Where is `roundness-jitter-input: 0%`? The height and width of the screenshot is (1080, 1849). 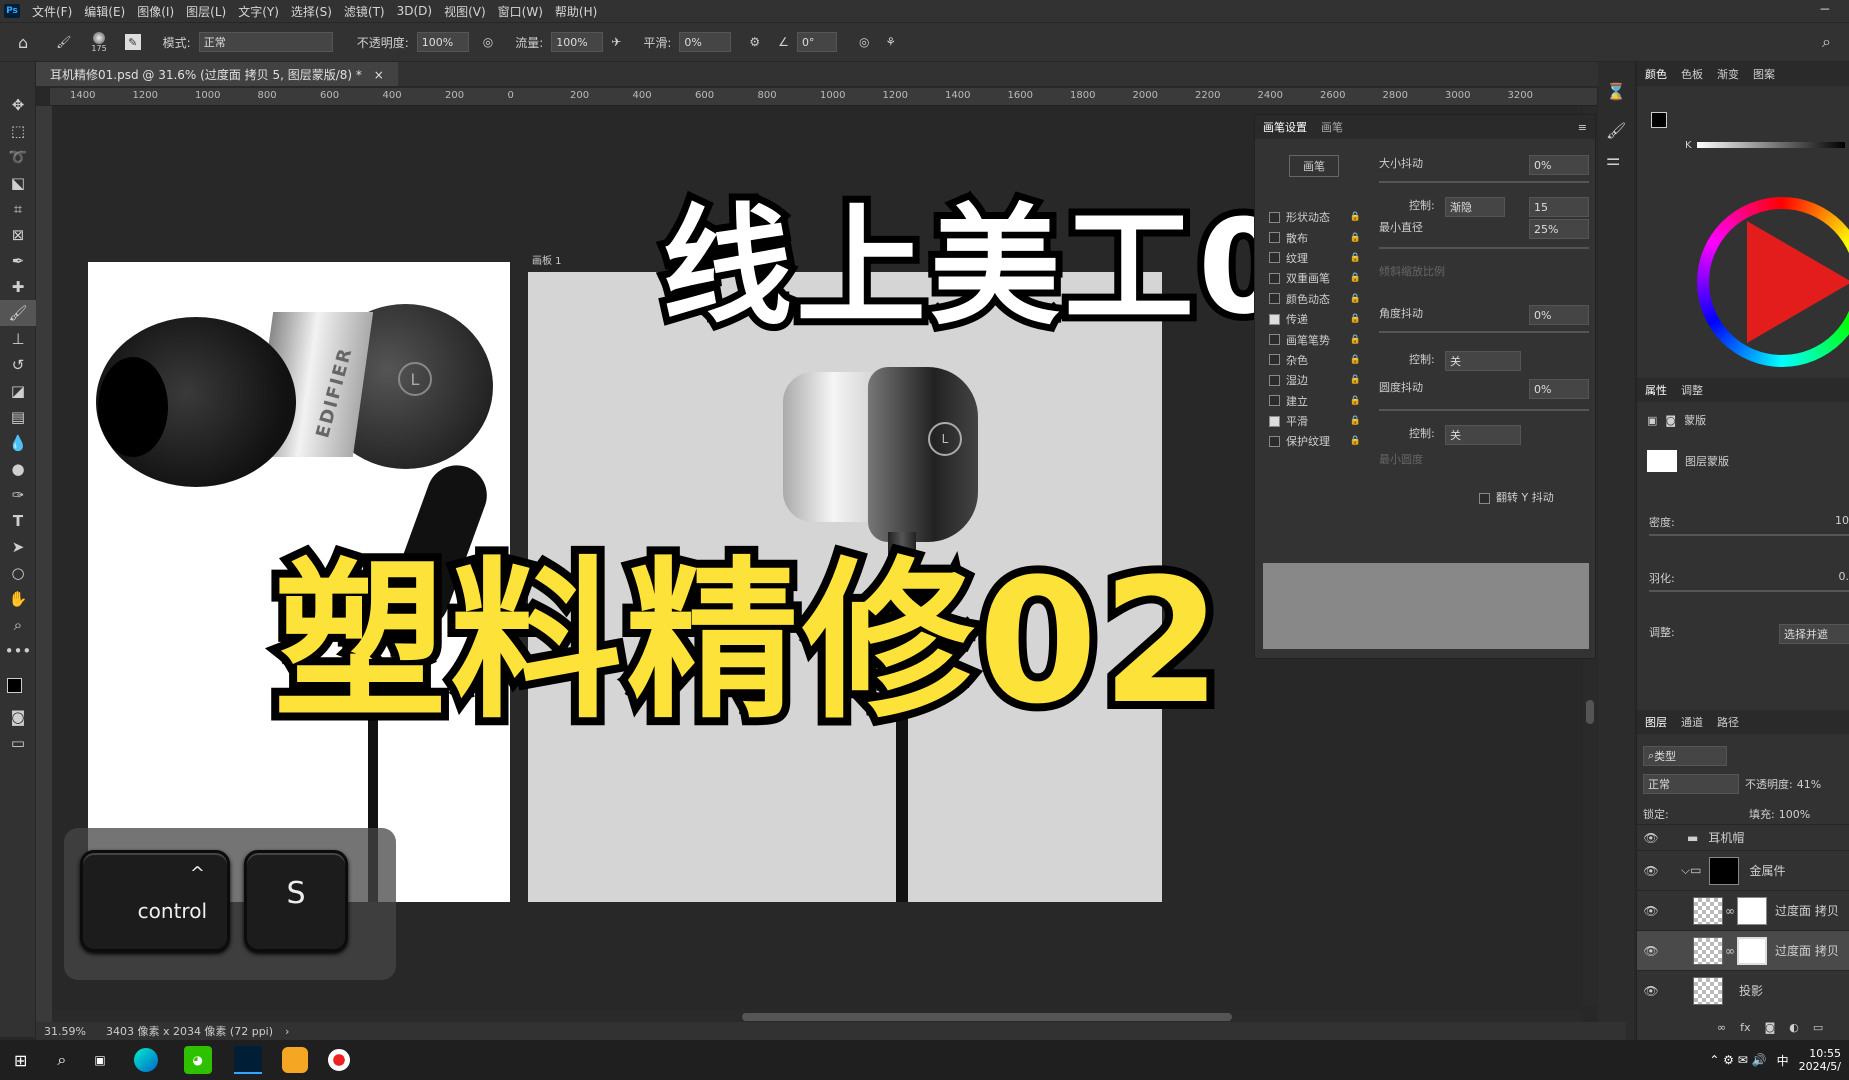 roundness-jitter-input: 0% is located at coordinates (1559, 389).